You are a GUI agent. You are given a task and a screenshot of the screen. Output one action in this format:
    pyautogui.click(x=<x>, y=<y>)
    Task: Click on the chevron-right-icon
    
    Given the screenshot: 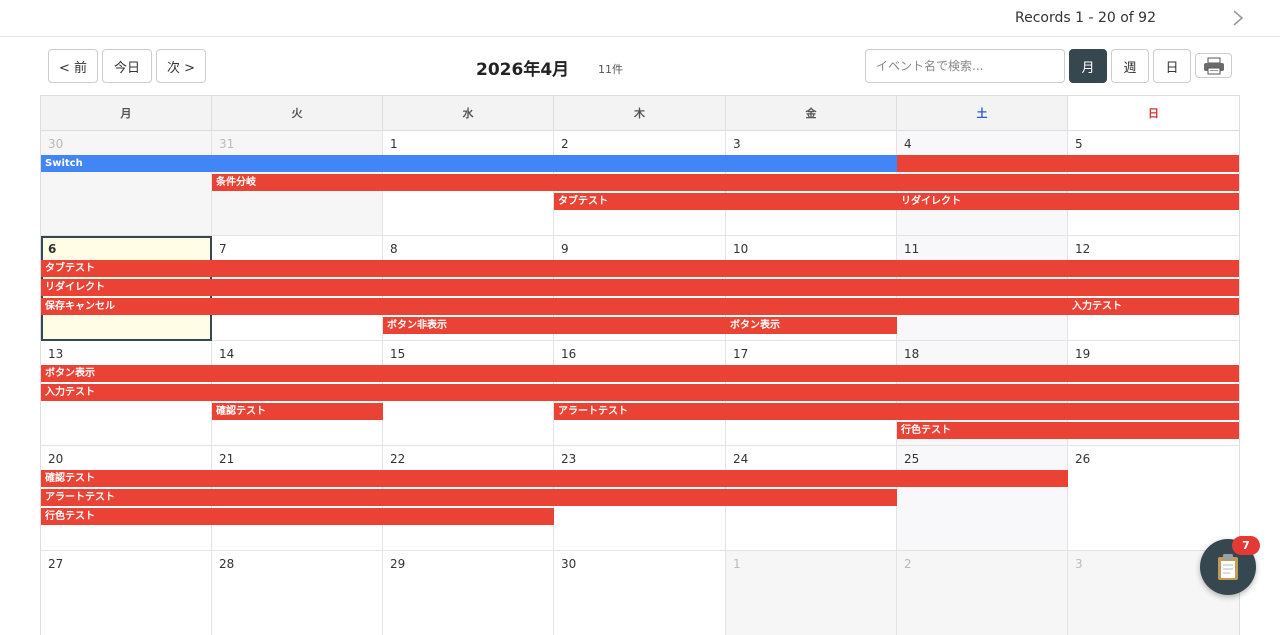 What is the action you would take?
    pyautogui.click(x=1238, y=18)
    